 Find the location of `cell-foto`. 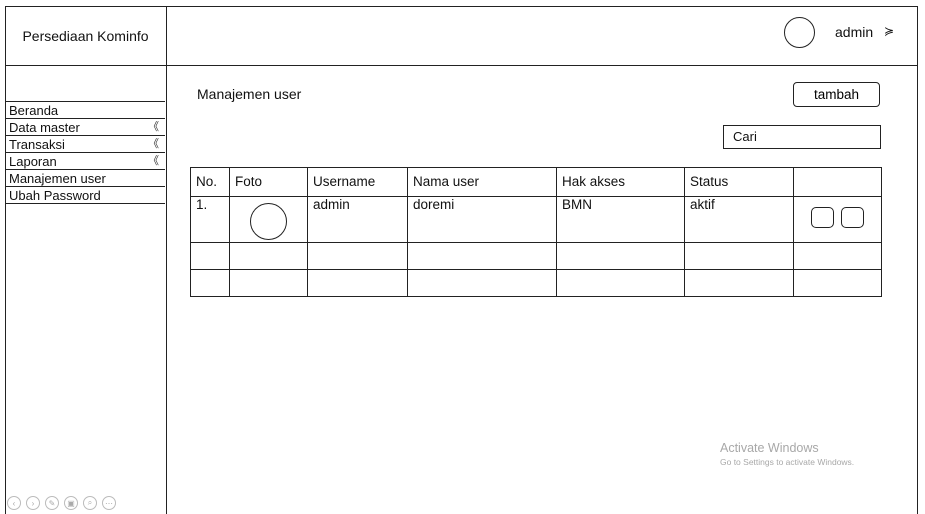

cell-foto is located at coordinates (268, 219).